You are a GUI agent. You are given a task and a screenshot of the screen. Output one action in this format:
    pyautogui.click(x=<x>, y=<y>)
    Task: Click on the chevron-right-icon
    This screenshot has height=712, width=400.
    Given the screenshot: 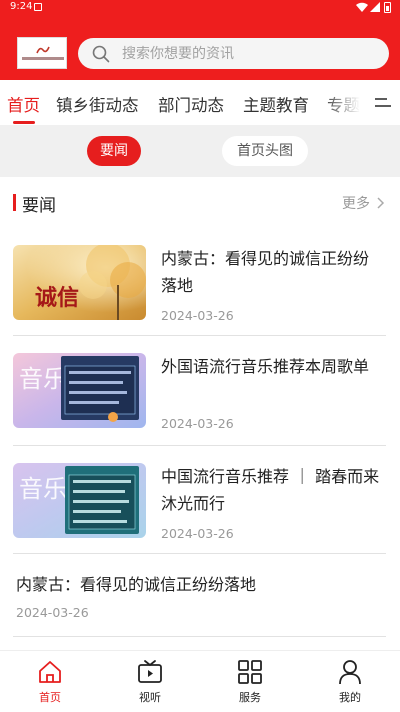 What is the action you would take?
    pyautogui.click(x=380, y=203)
    